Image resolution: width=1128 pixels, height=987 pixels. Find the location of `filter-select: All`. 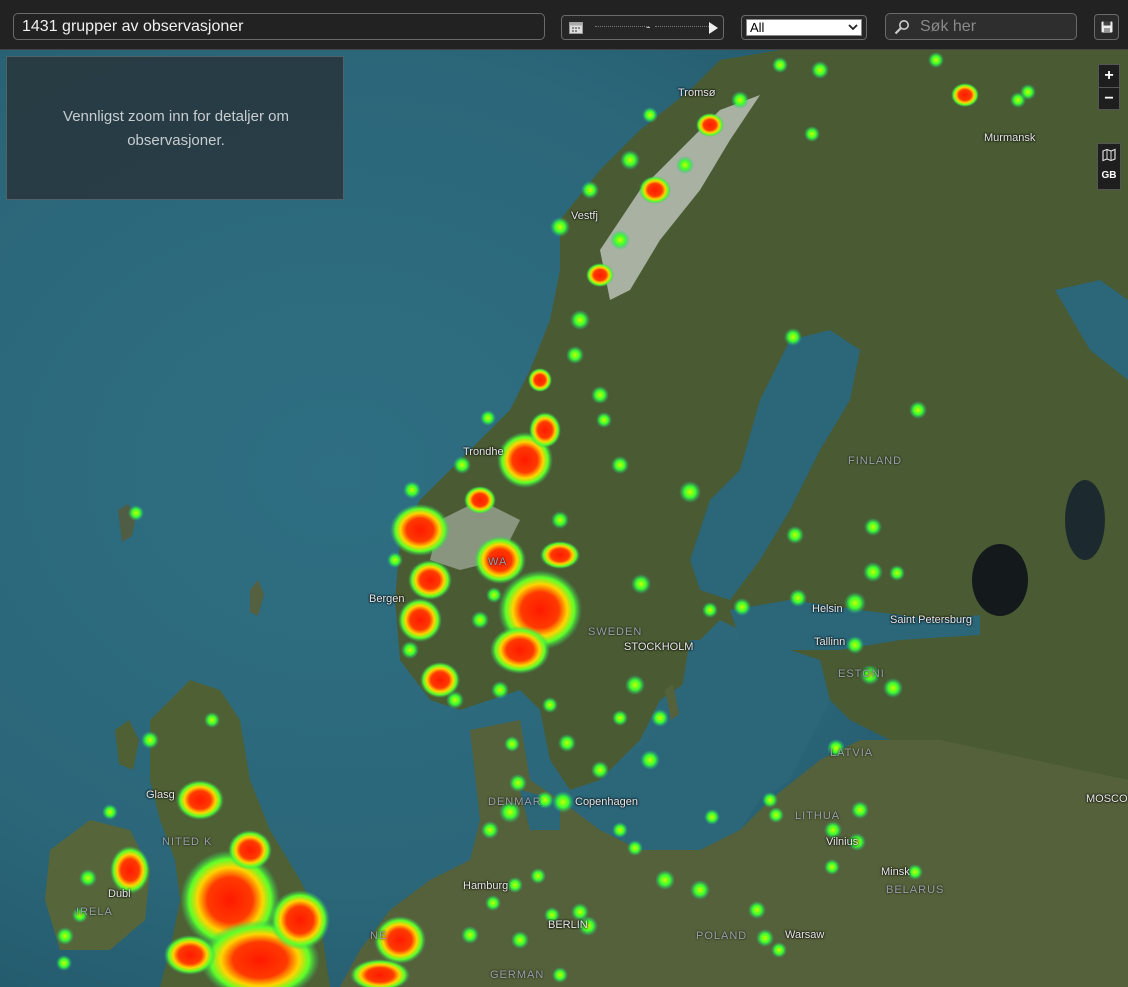

filter-select: All is located at coordinates (804, 27).